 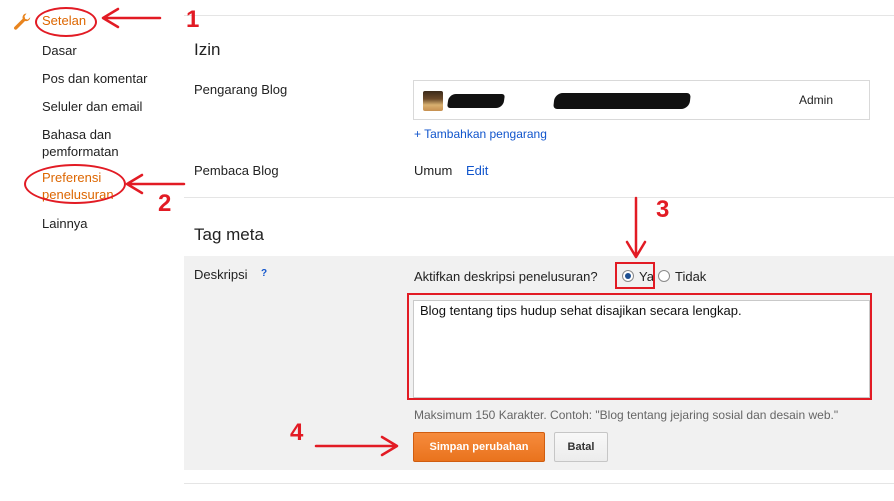 I want to click on annotation-circle-search-preferences, so click(x=75, y=184).